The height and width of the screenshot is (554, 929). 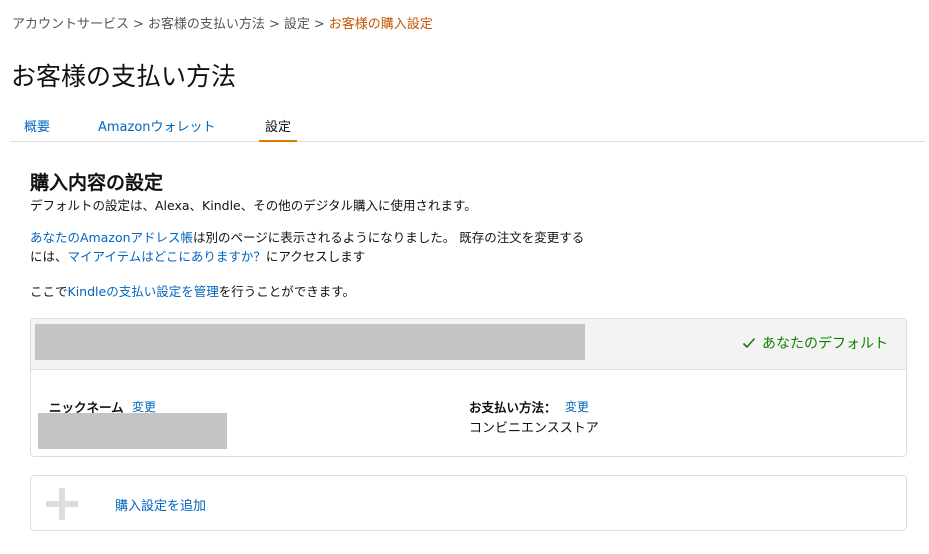 I want to click on default-badge: あなたのデフォルト, so click(x=815, y=343).